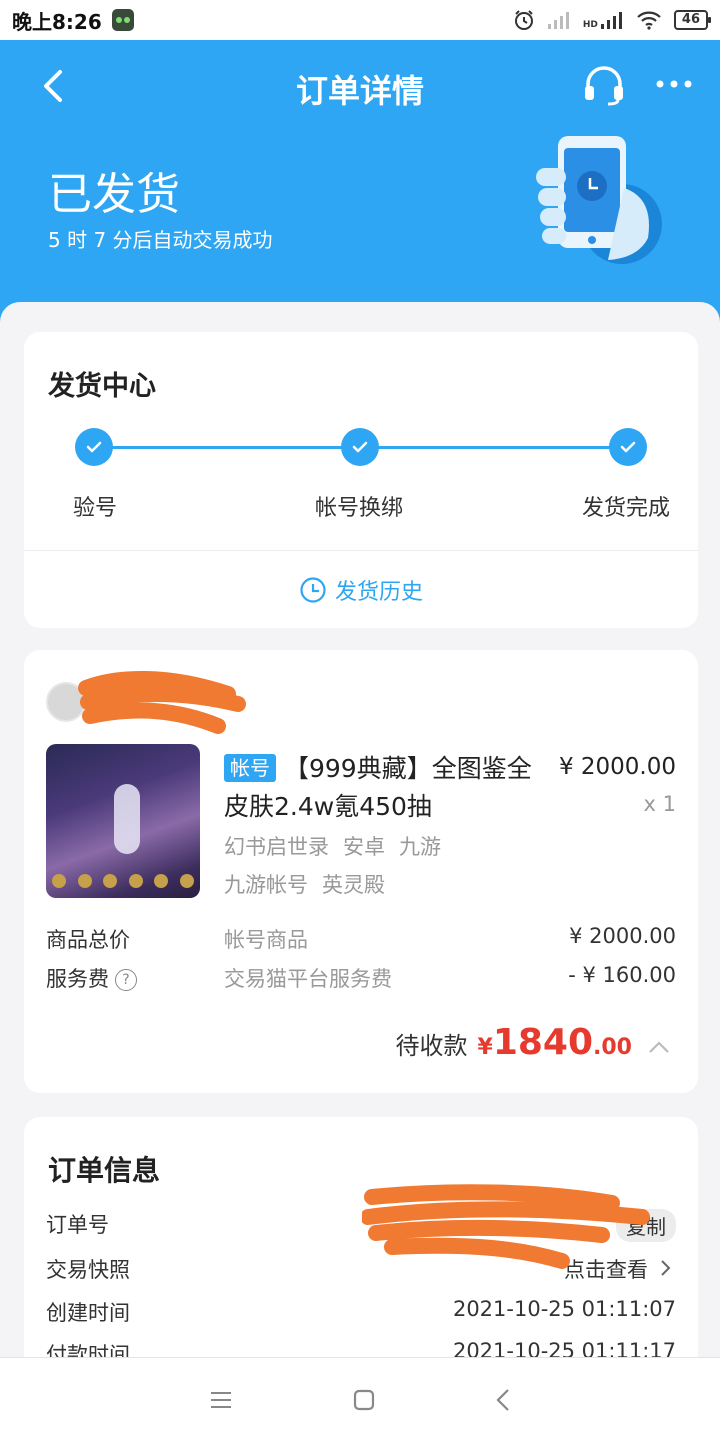 This screenshot has height=1441, width=720. What do you see at coordinates (523, 20) in the screenshot?
I see `alarm-icon` at bounding box center [523, 20].